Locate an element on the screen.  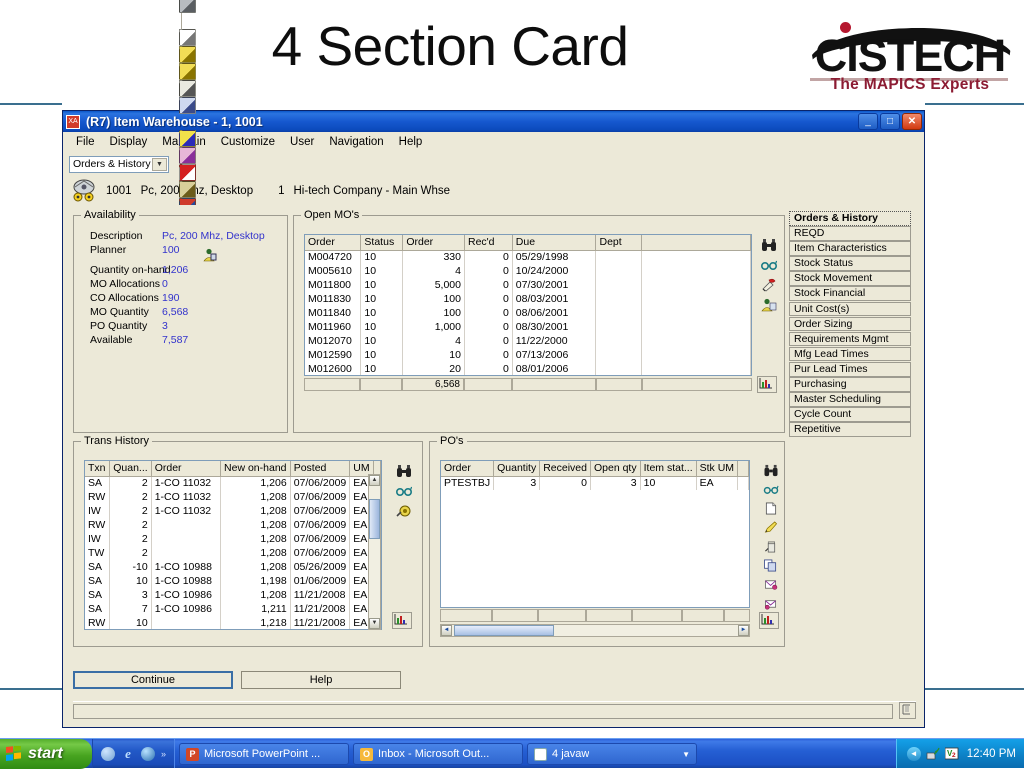
trans-history-chart-icon is located at coordinates (402, 620).